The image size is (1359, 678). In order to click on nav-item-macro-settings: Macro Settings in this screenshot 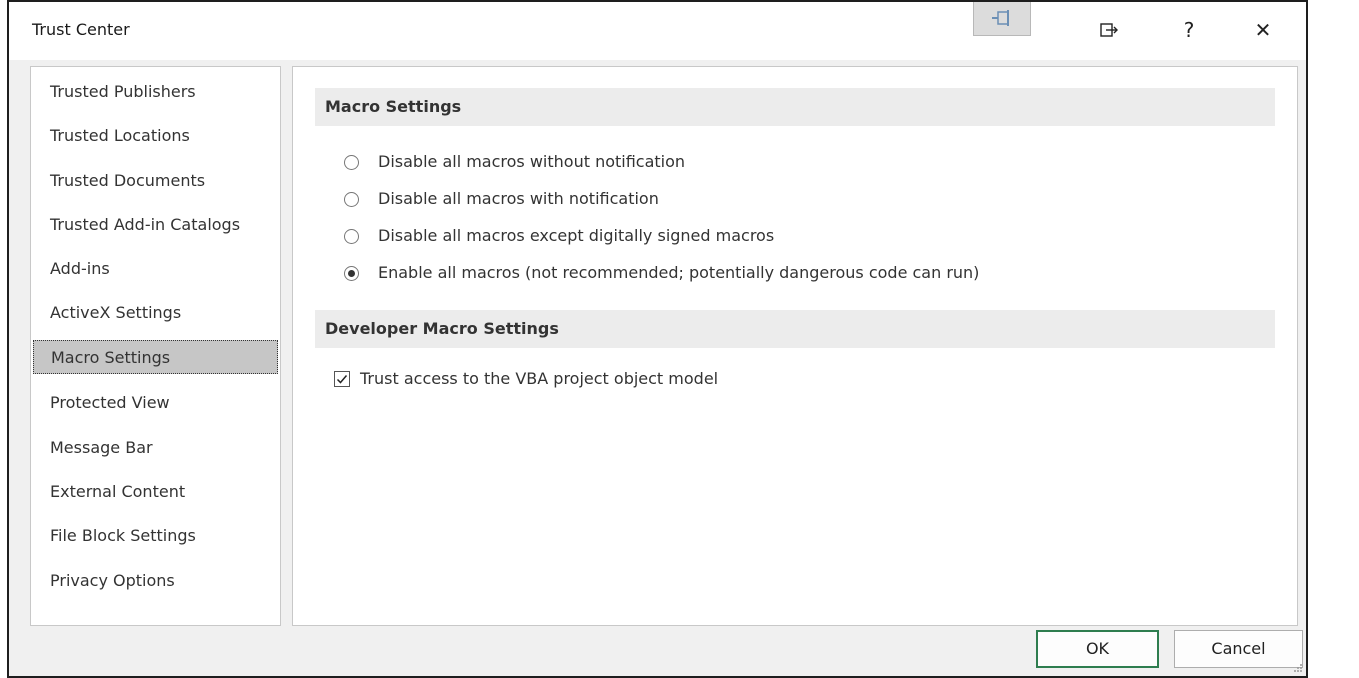, I will do `click(155, 357)`.